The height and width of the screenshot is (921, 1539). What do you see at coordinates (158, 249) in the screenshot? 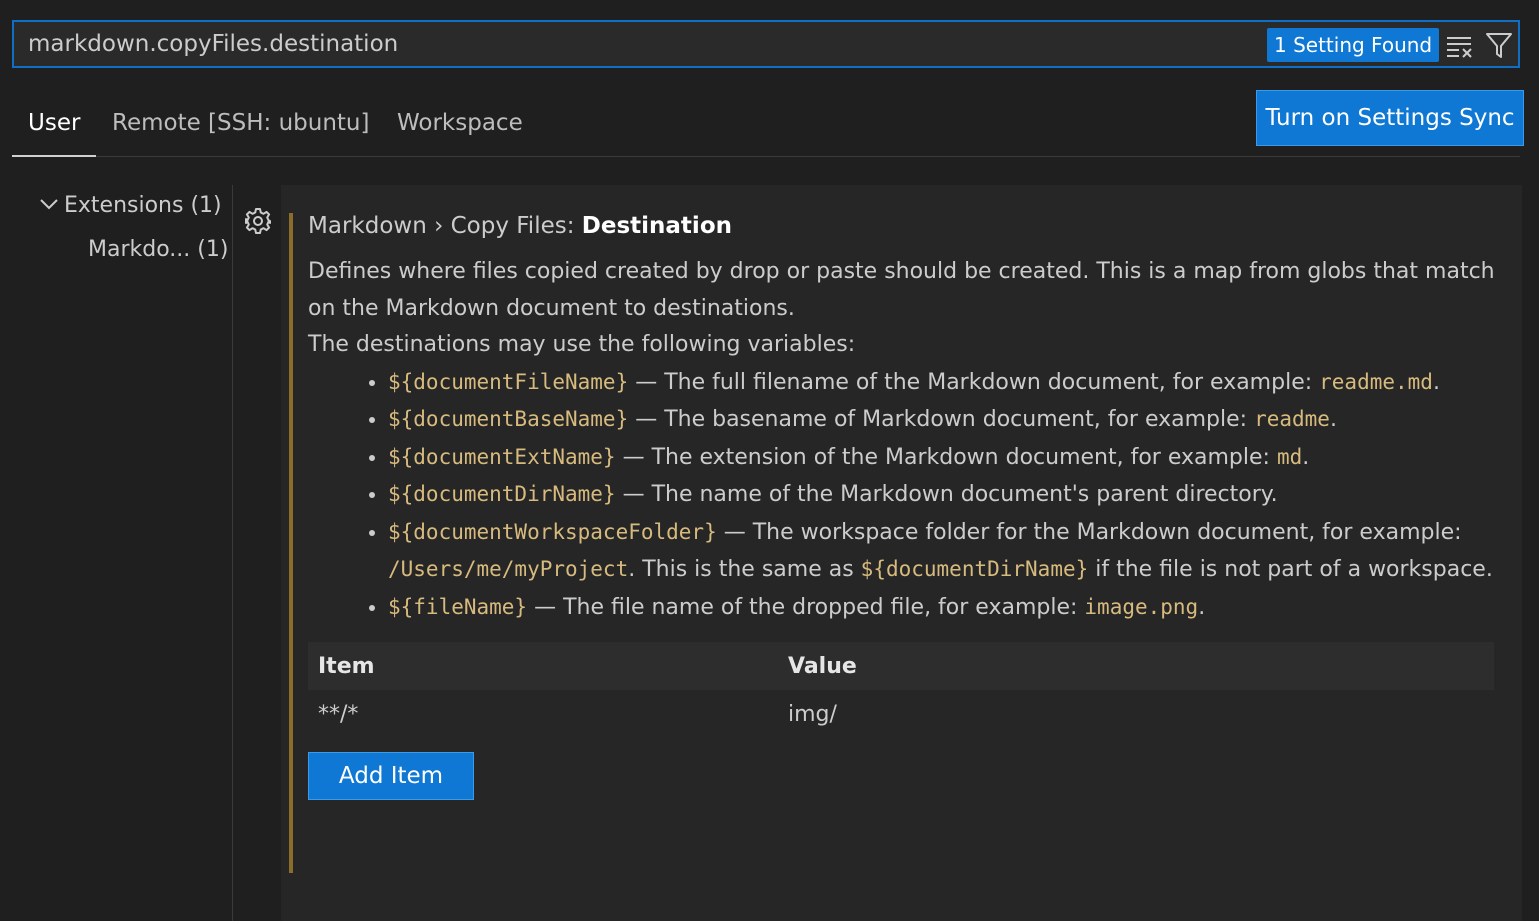
I see `toc-item-markdown: Markdo... (1)` at bounding box center [158, 249].